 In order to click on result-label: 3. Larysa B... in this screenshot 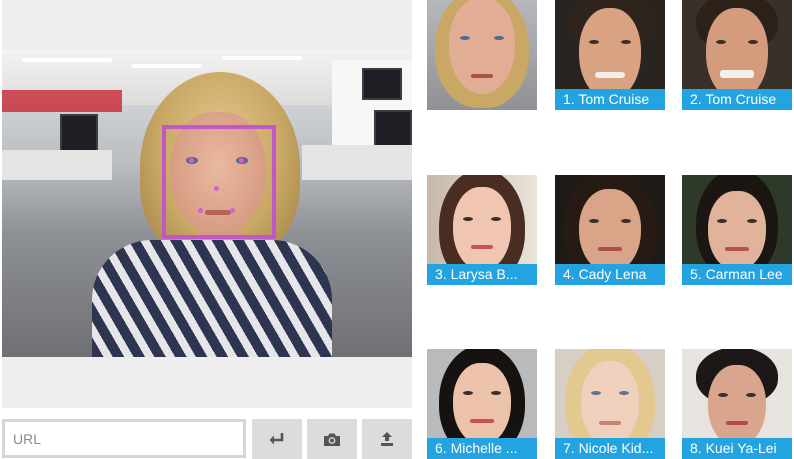, I will do `click(482, 274)`.